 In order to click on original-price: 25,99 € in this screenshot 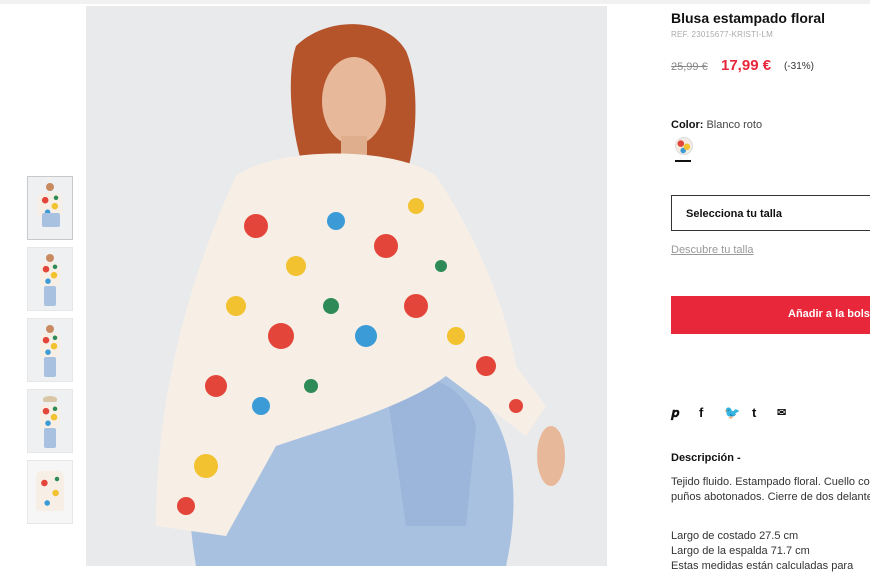, I will do `click(689, 67)`.